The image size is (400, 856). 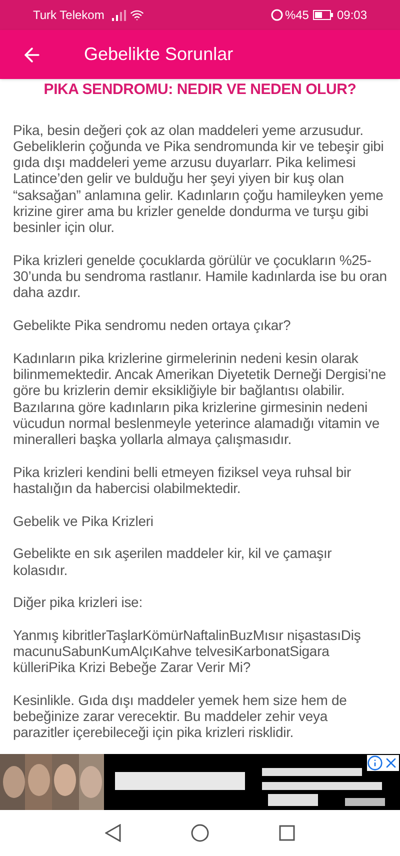 What do you see at coordinates (78, 602) in the screenshot?
I see `article-paragraph: Diğer pika krizleri ise:` at bounding box center [78, 602].